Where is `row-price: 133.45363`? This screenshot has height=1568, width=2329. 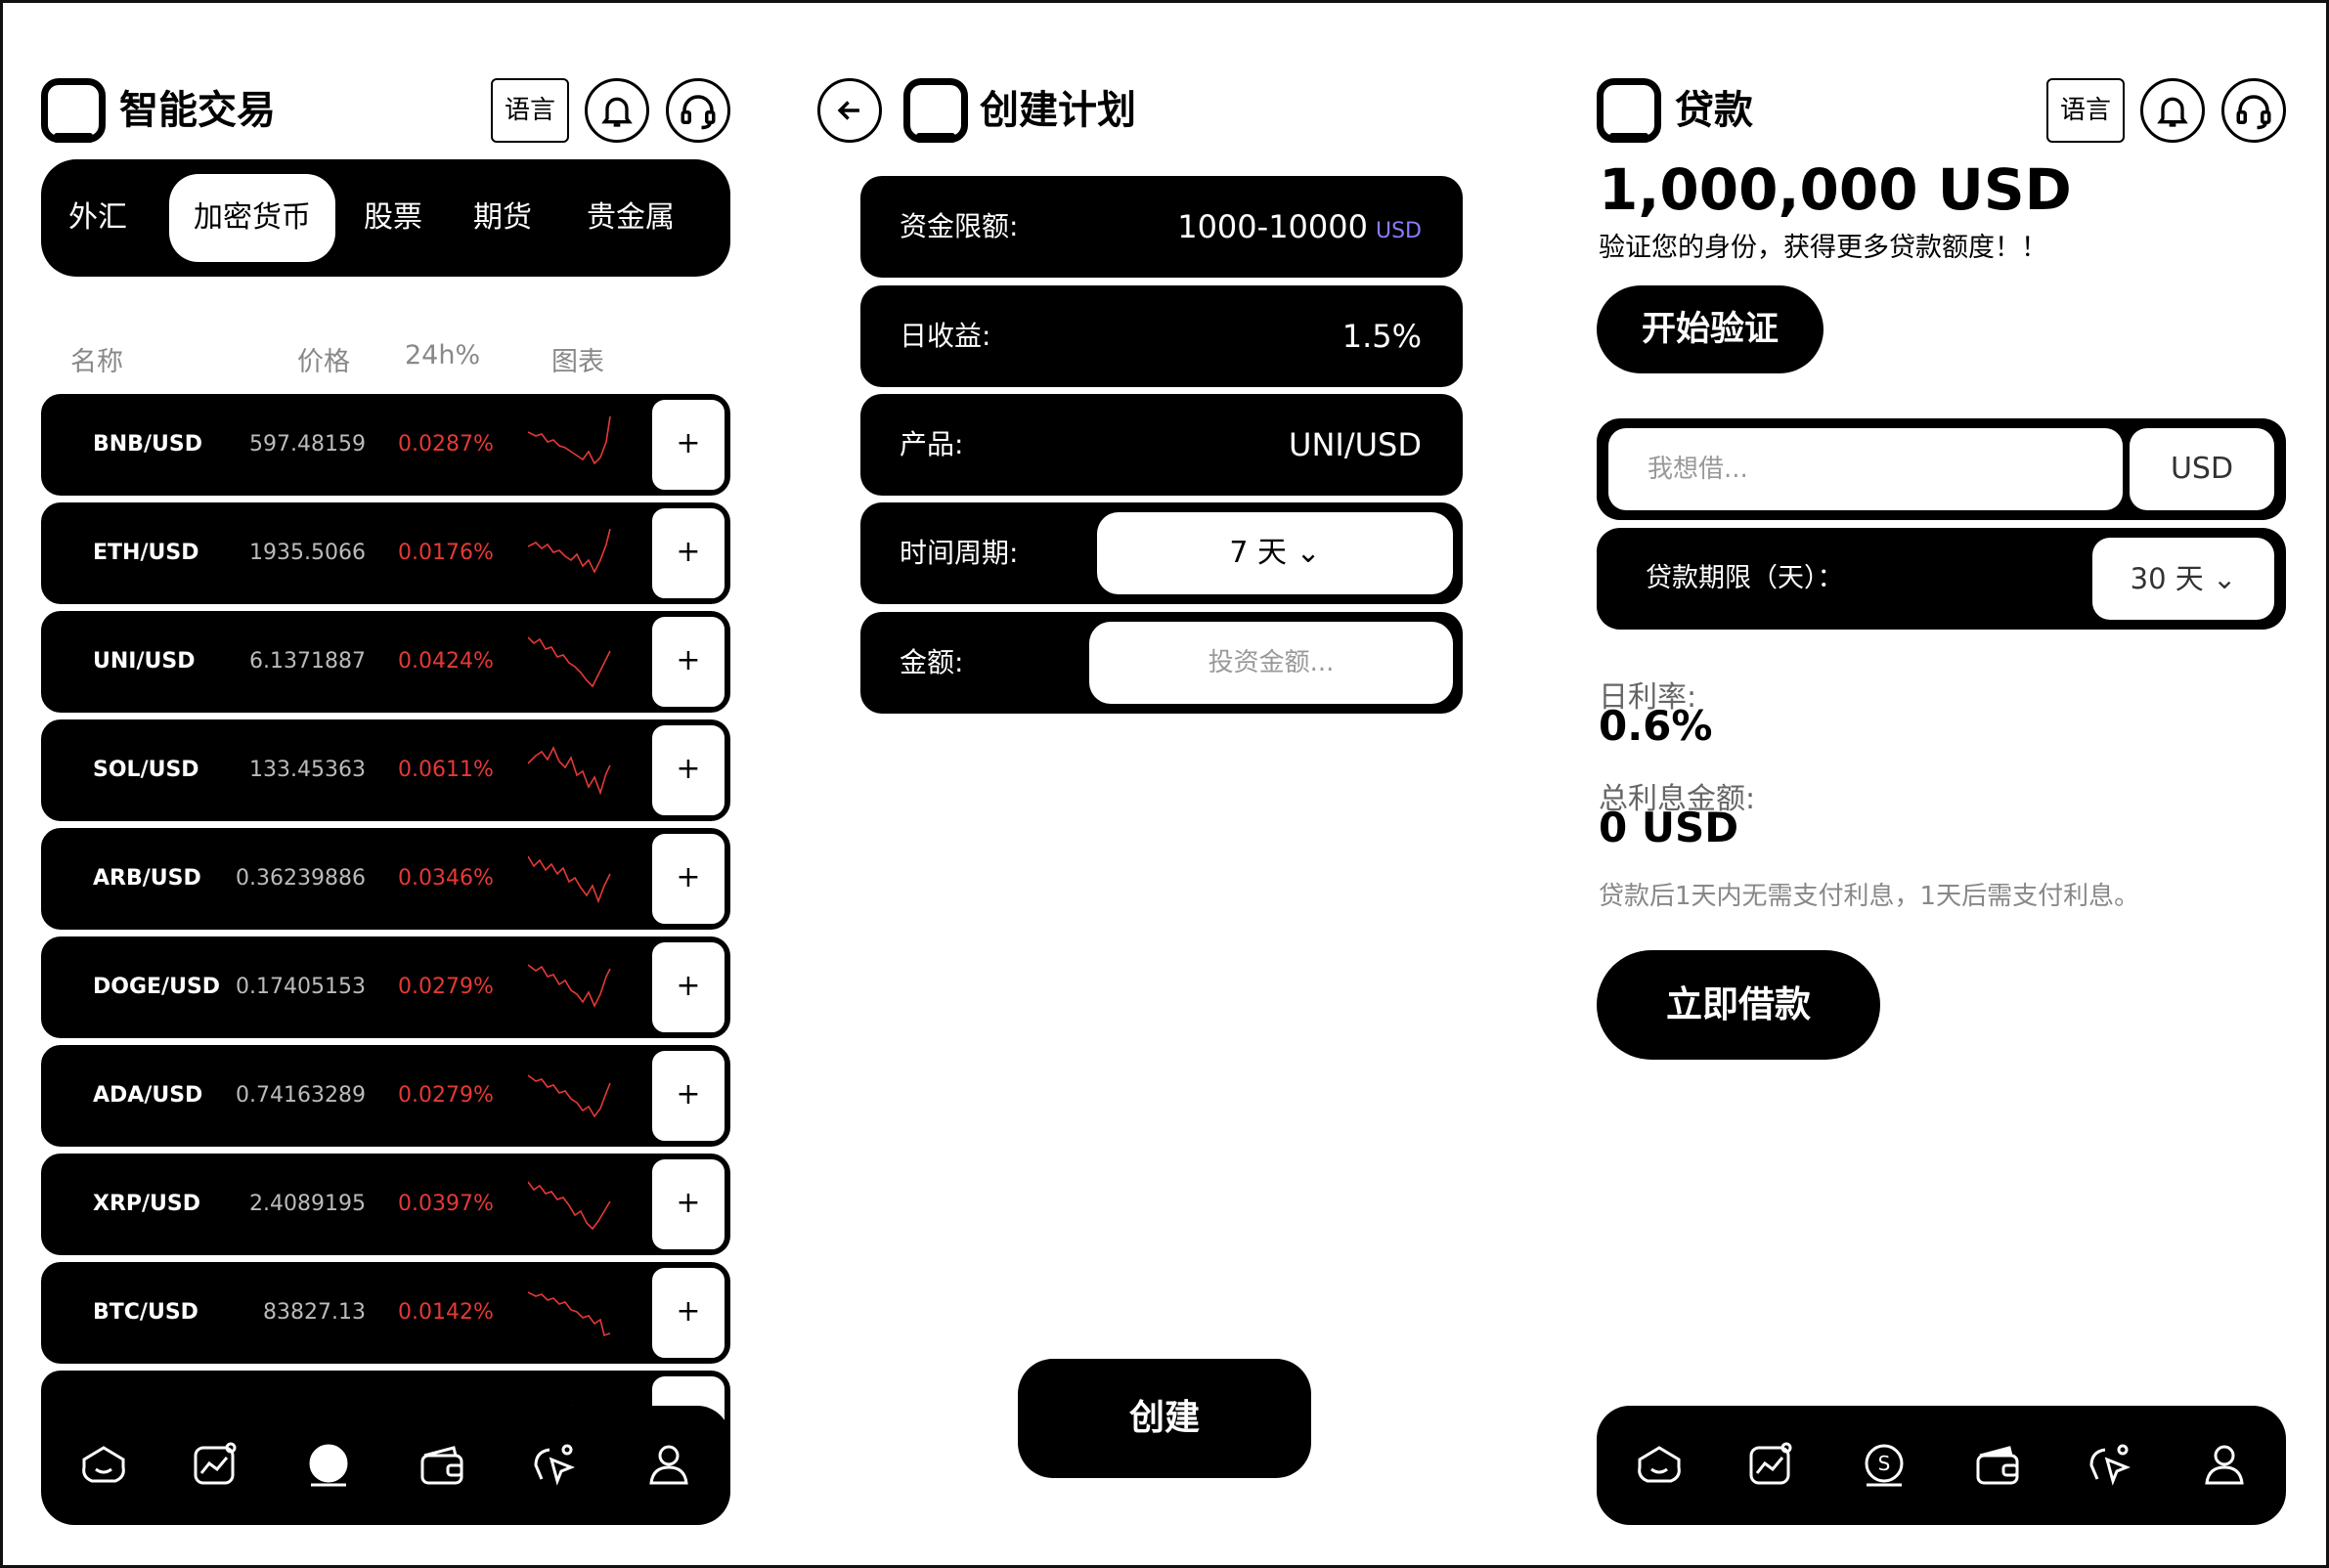
row-price: 133.45363 is located at coordinates (307, 770).